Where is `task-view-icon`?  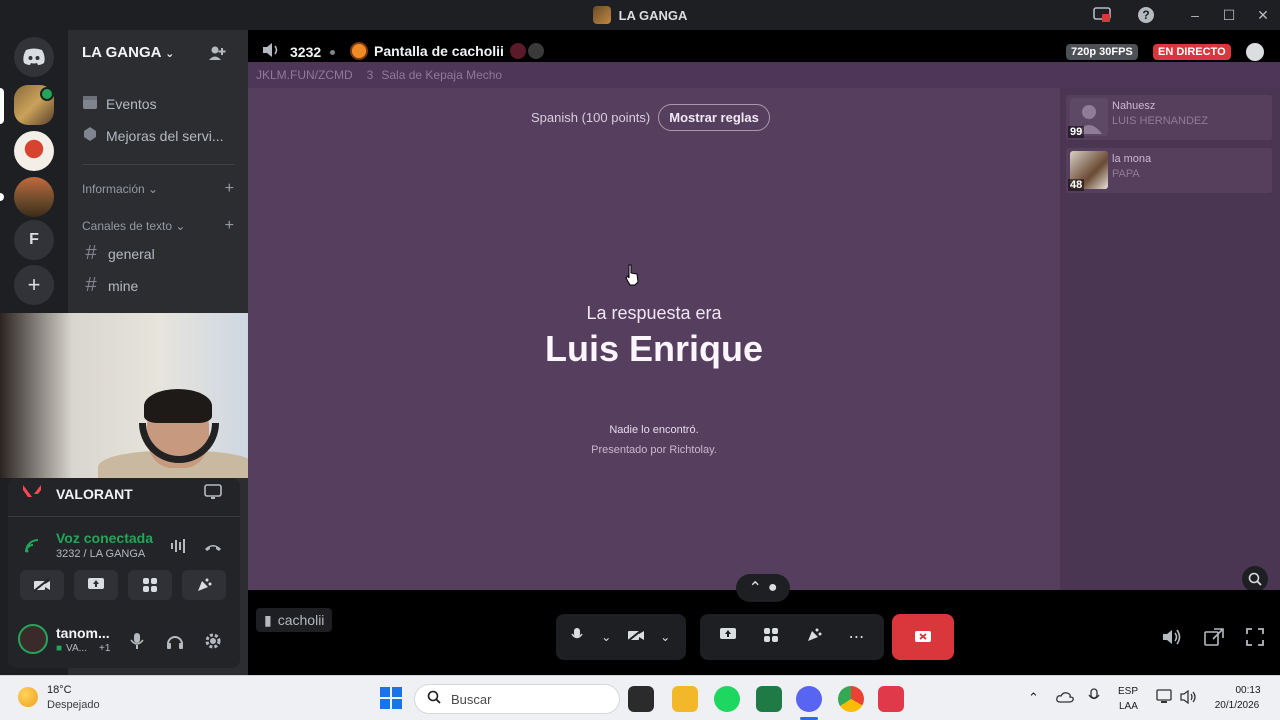
task-view-icon is located at coordinates (641, 699).